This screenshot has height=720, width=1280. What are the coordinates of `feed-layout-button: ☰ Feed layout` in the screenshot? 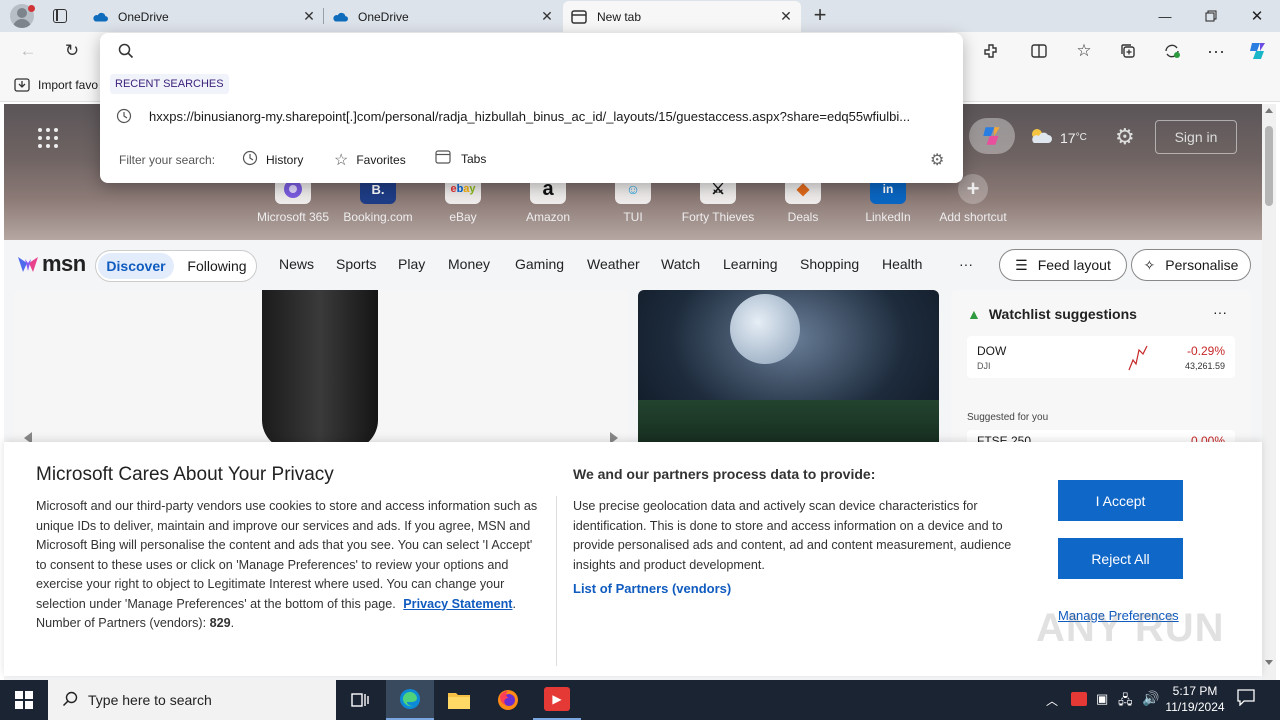 It's located at (1063, 265).